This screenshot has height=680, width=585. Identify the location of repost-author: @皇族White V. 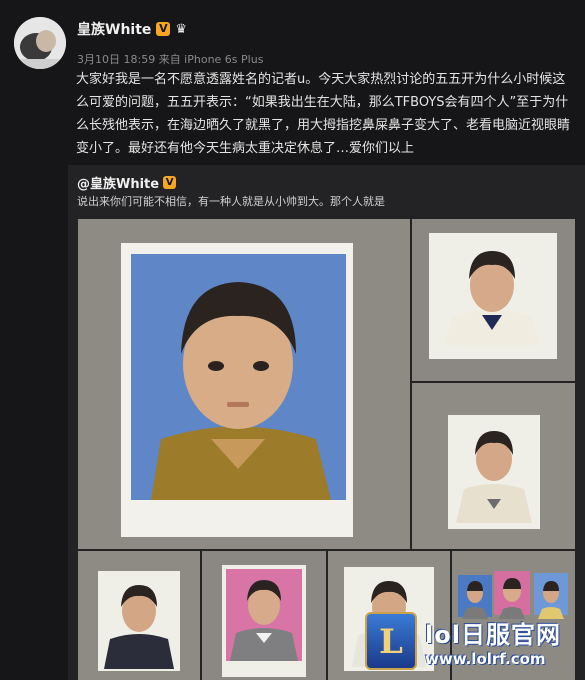
(127, 182).